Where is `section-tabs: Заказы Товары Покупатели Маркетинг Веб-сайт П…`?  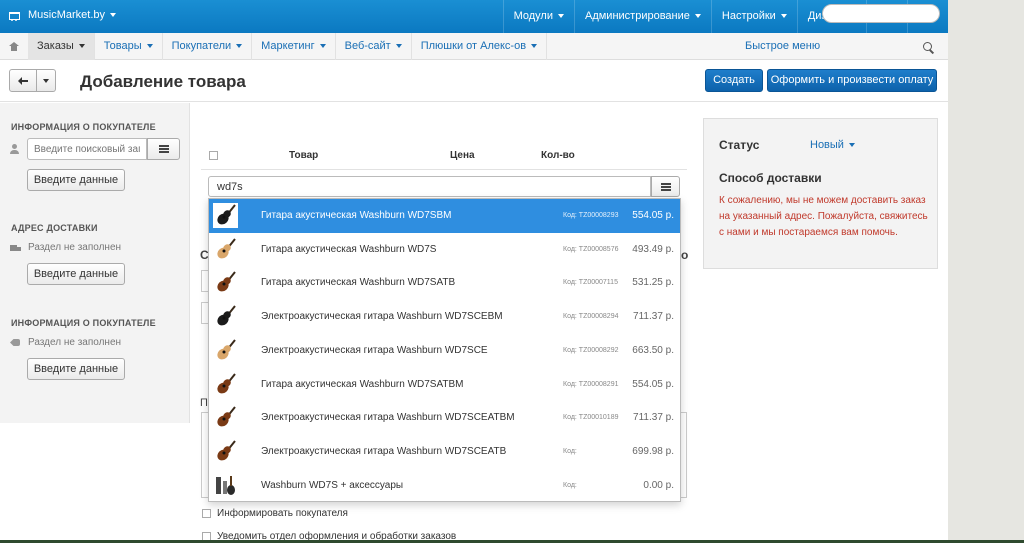 section-tabs: Заказы Товары Покупатели Маркетинг Веб-сайт П… is located at coordinates (274, 46).